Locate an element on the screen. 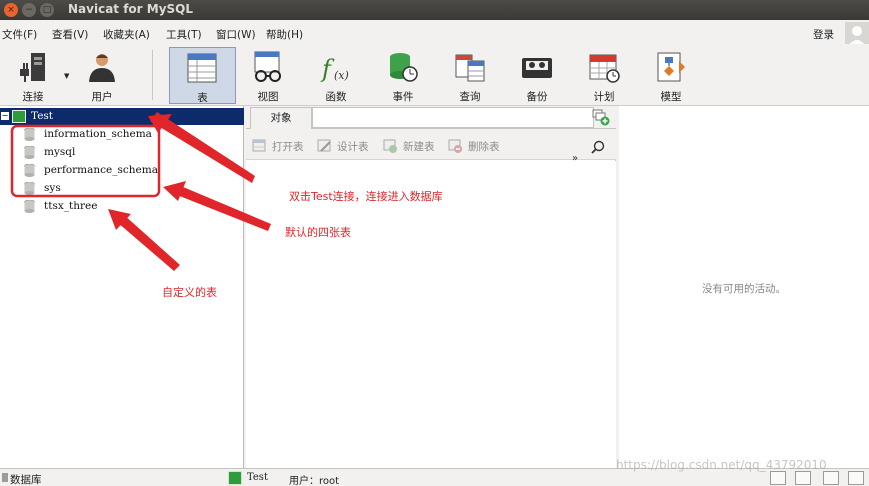  database-label: performance_schema is located at coordinates (101, 170).